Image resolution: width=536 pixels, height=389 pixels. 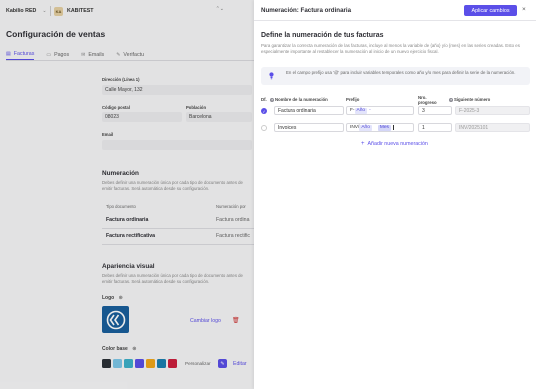 I want to click on progress-input: 1, so click(x=435, y=127).